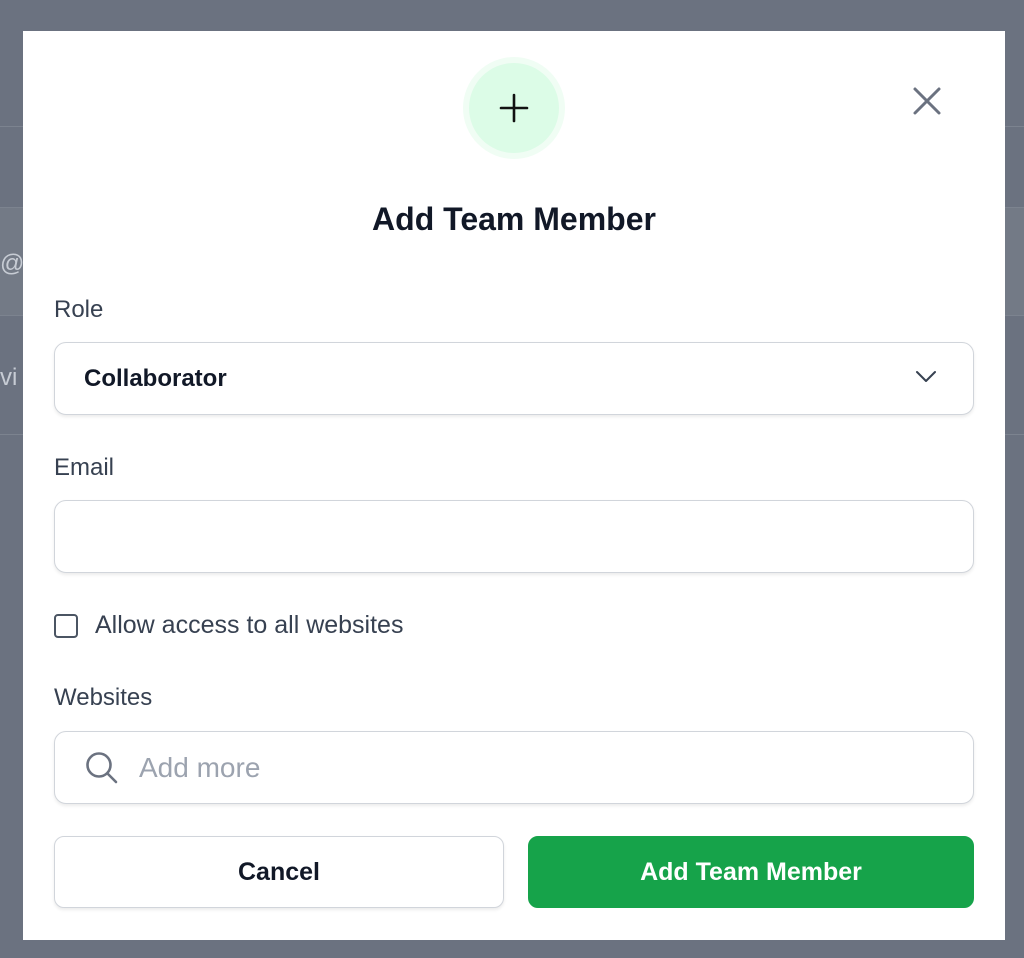 This screenshot has height=958, width=1024. Describe the element at coordinates (249, 625) in the screenshot. I see `allow-access-label: Allow access to all websites` at that location.